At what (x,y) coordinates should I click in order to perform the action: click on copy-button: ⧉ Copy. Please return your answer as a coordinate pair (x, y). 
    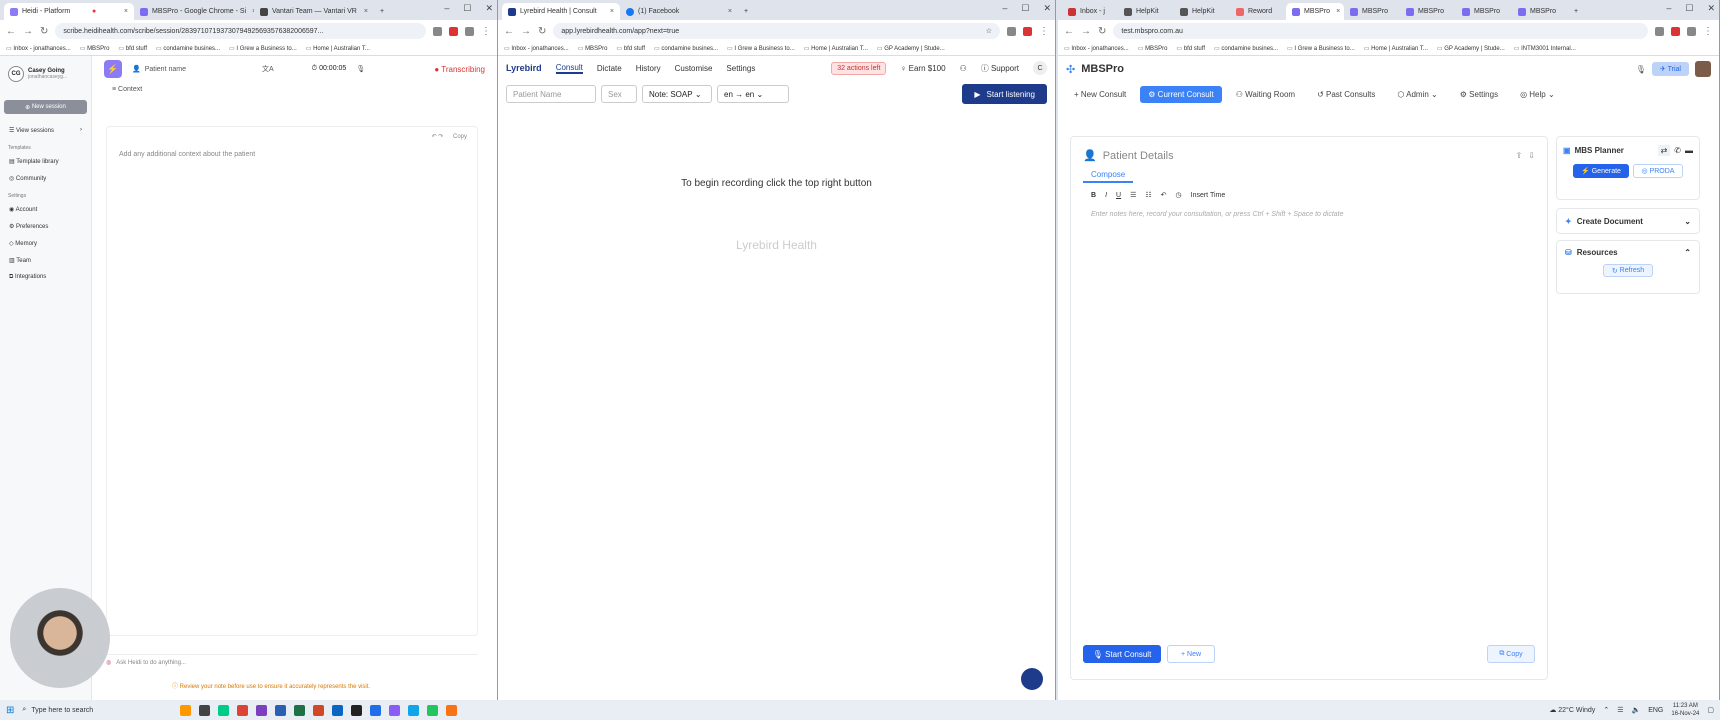
    Looking at the image, I should click on (1511, 654).